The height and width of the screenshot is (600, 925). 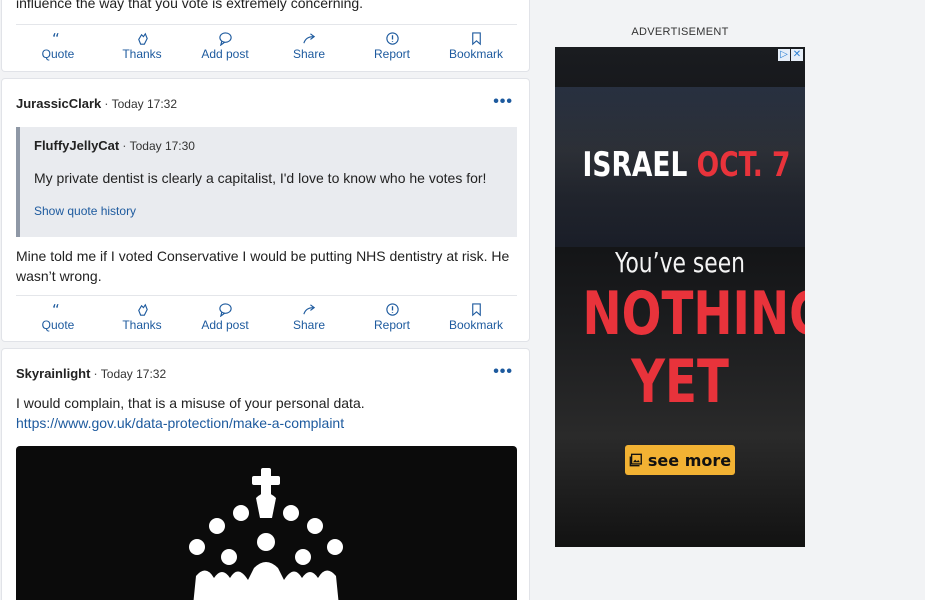 I want to click on post-header: JurassicClark · Today 17:32, so click(x=96, y=103).